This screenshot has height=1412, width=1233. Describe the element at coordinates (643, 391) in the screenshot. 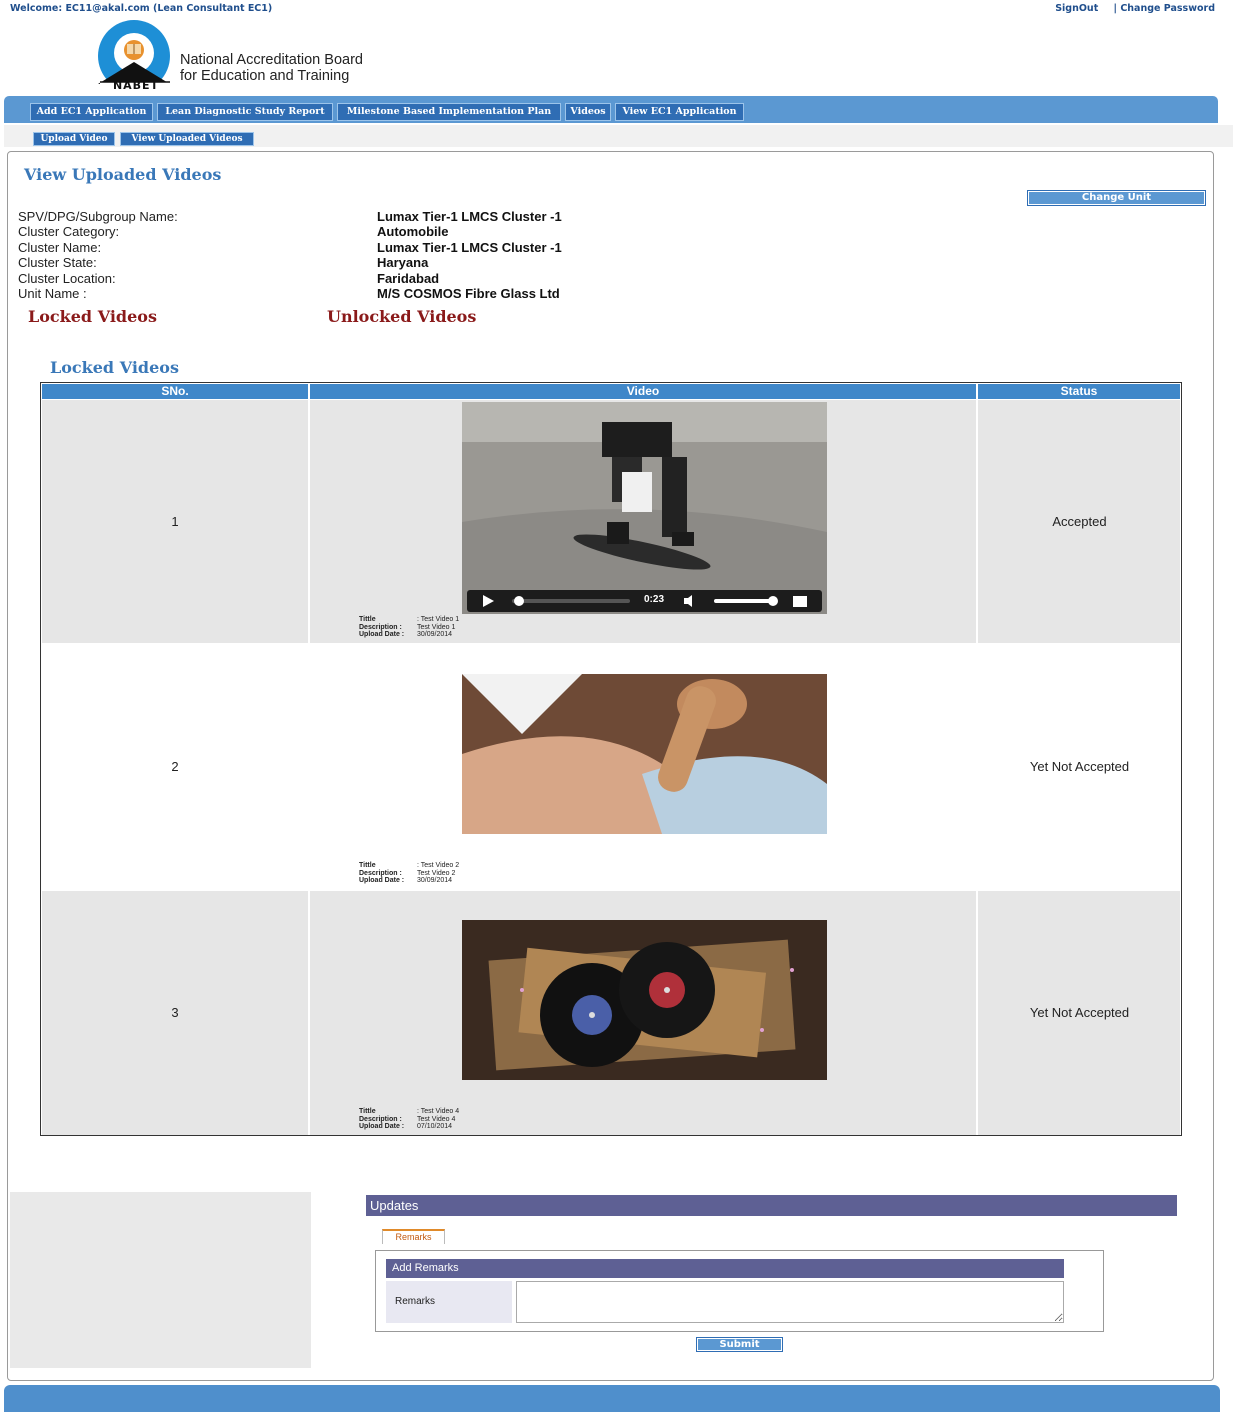

I see `column-header-video: Video` at that location.